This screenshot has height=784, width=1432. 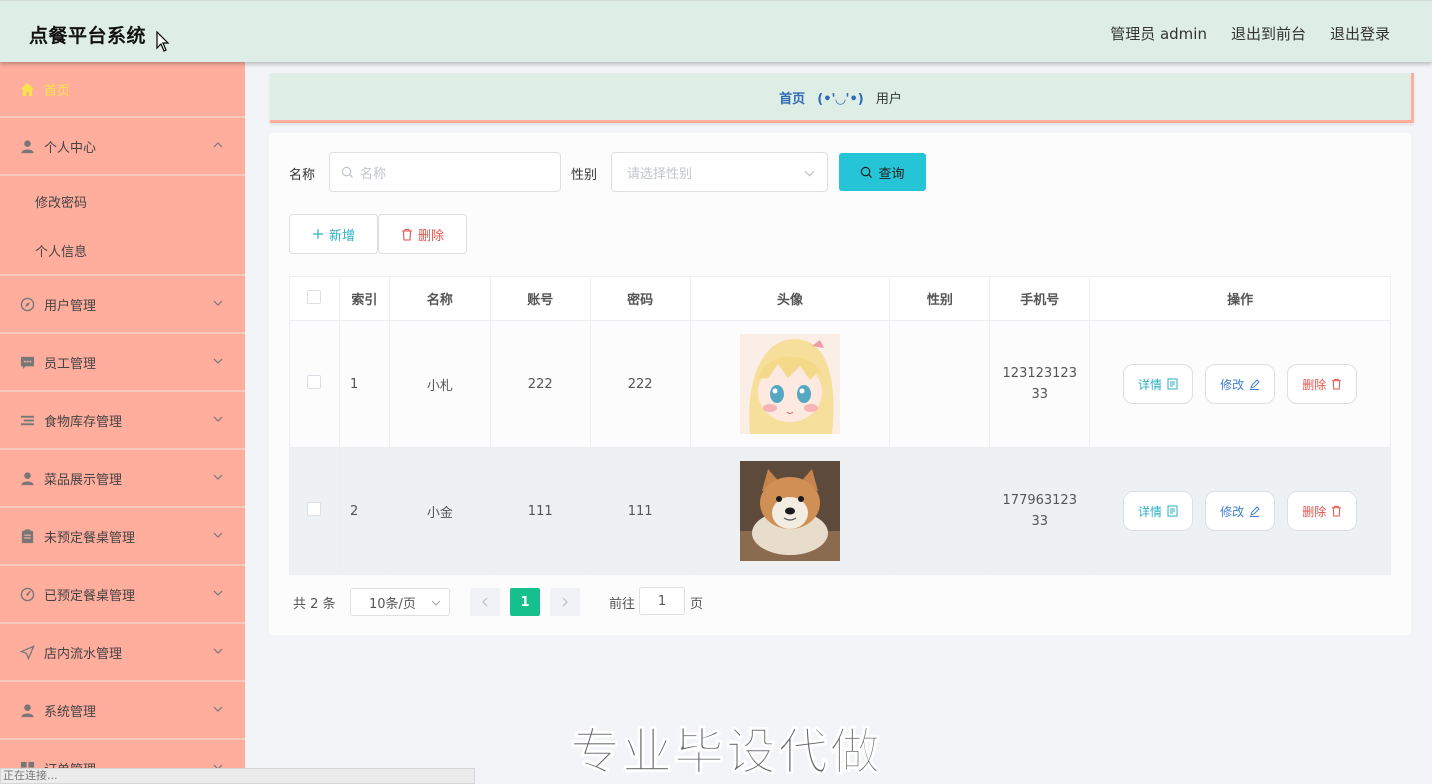 I want to click on sidebar-item-label: 员工管理, so click(x=70, y=364).